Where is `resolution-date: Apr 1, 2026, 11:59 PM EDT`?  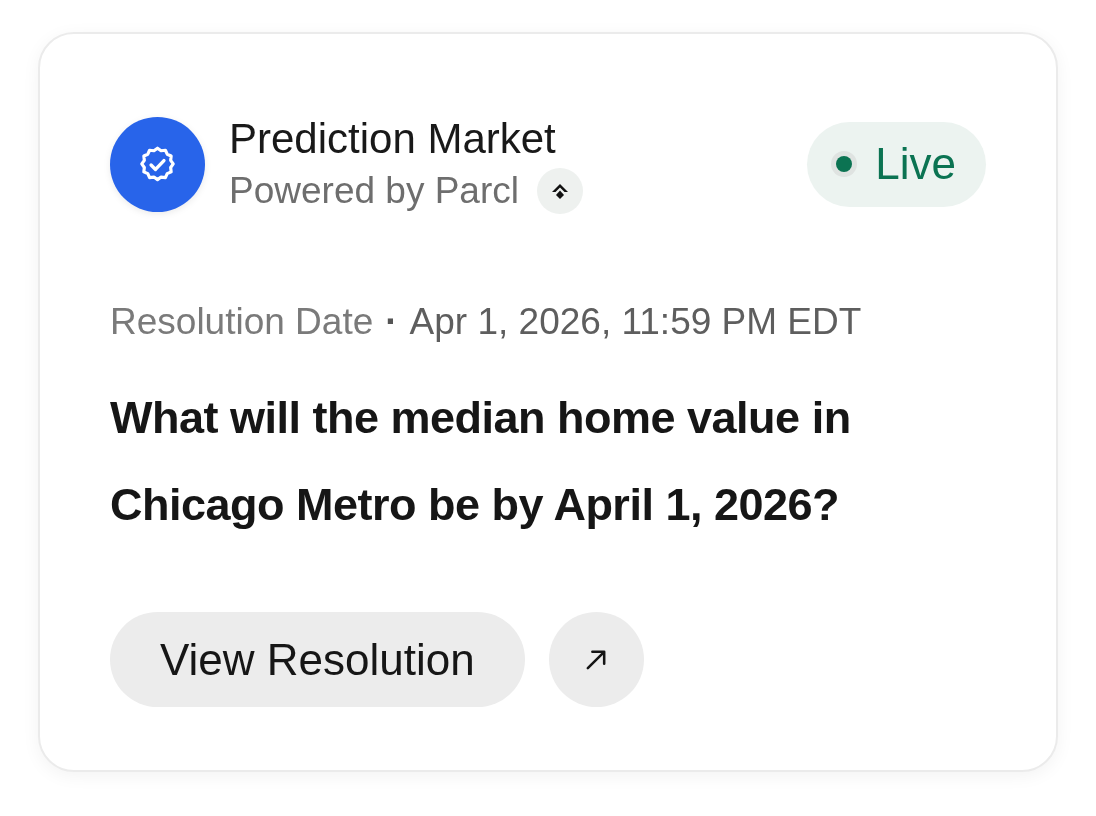 resolution-date: Apr 1, 2026, 11:59 PM EDT is located at coordinates (635, 322).